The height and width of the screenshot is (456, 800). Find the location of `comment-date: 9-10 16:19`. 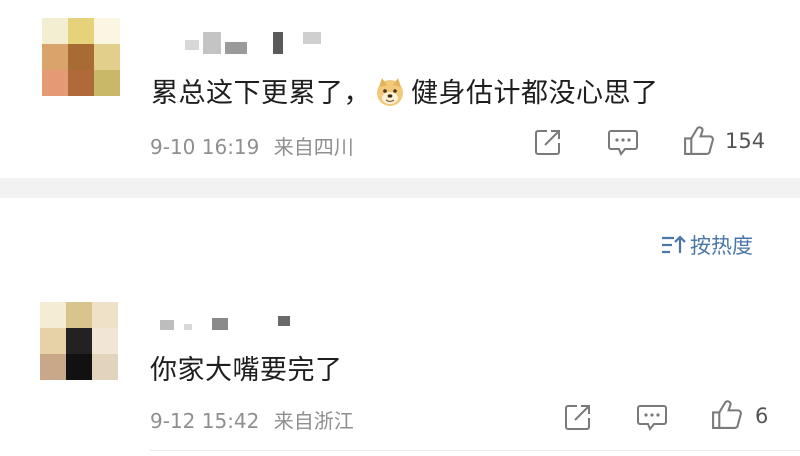

comment-date: 9-10 16:19 is located at coordinates (205, 147).